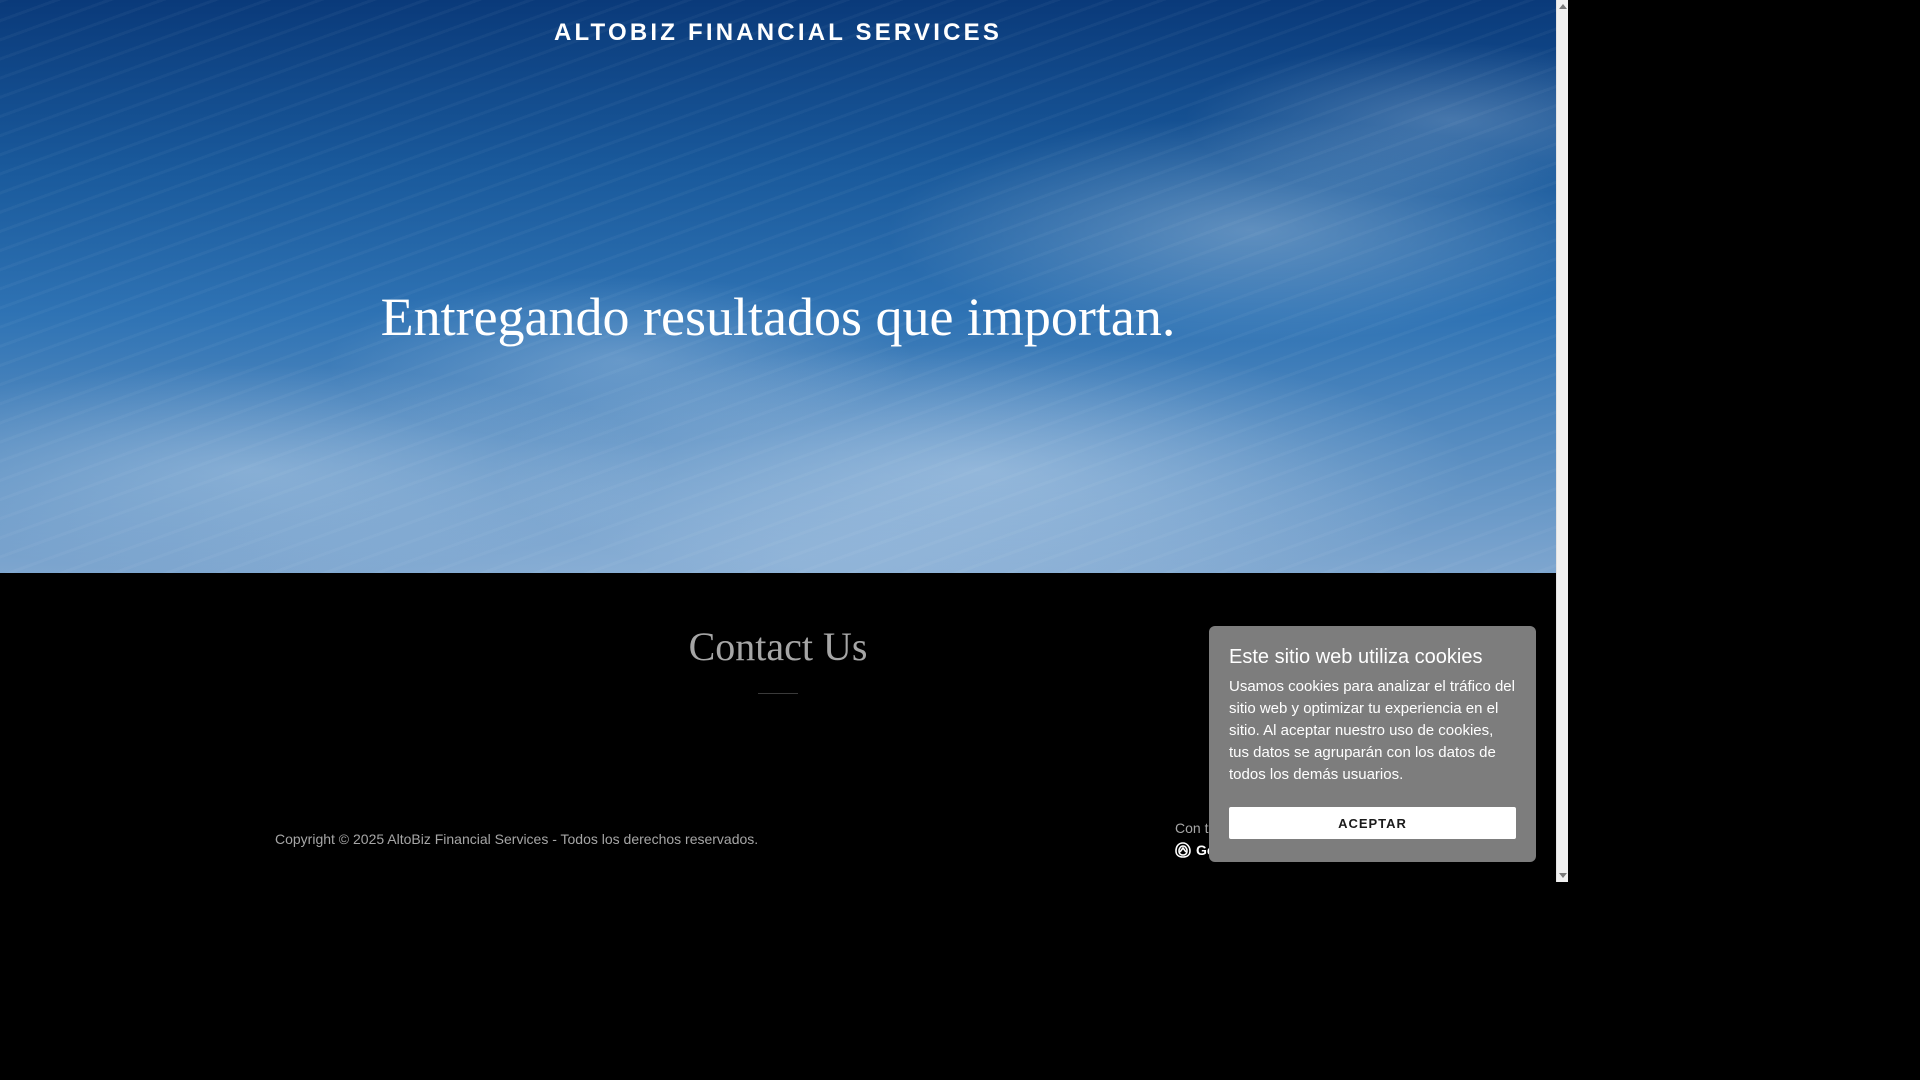 This screenshot has height=1080, width=1920. What do you see at coordinates (1562, 441) in the screenshot?
I see `vertical-scrollbar` at bounding box center [1562, 441].